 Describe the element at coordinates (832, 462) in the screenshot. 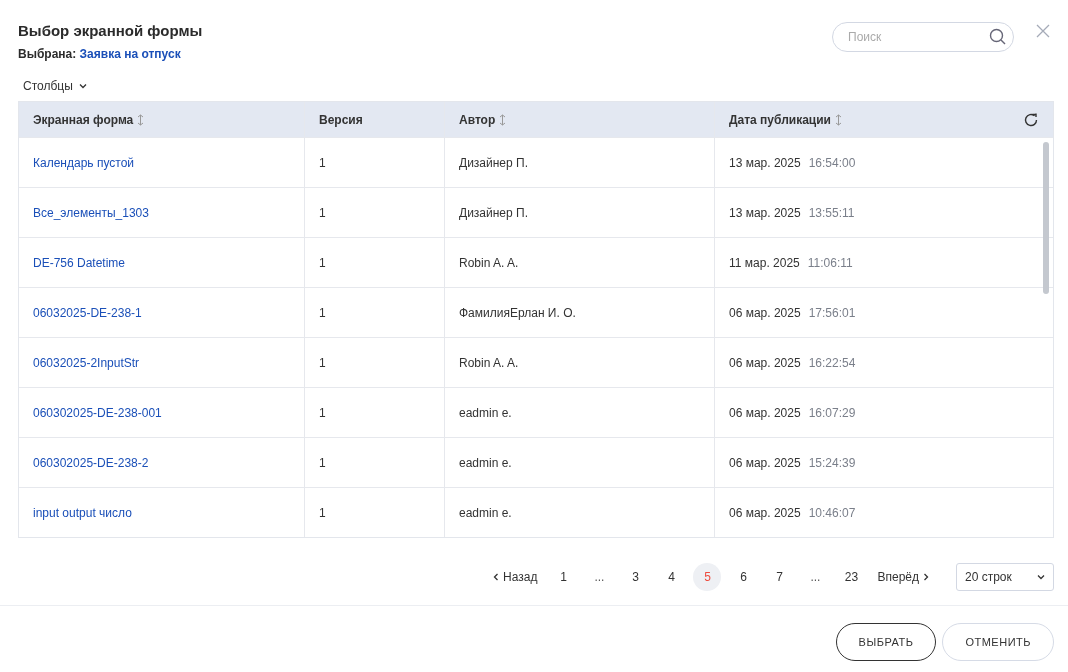

I see `time-text: 15:24:39` at that location.